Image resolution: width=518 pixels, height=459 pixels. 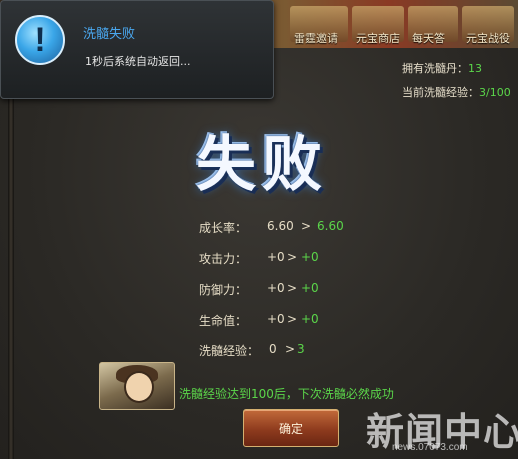 What do you see at coordinates (440, 92) in the screenshot?
I see `exp-label: 当前洗髓经验：` at bounding box center [440, 92].